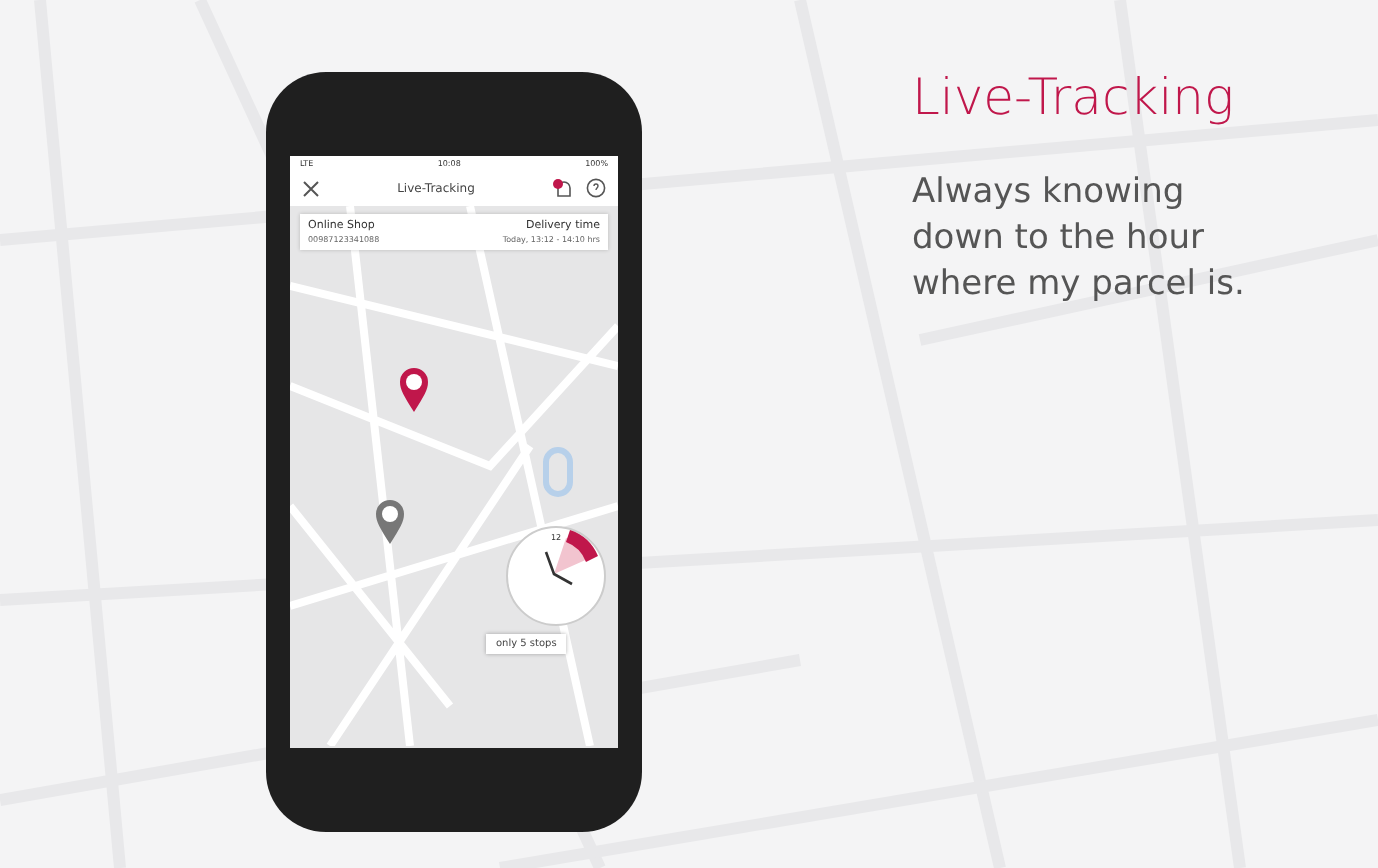 This screenshot has width=1378, height=868. I want to click on clock-hands-drawing, so click(572, 557).